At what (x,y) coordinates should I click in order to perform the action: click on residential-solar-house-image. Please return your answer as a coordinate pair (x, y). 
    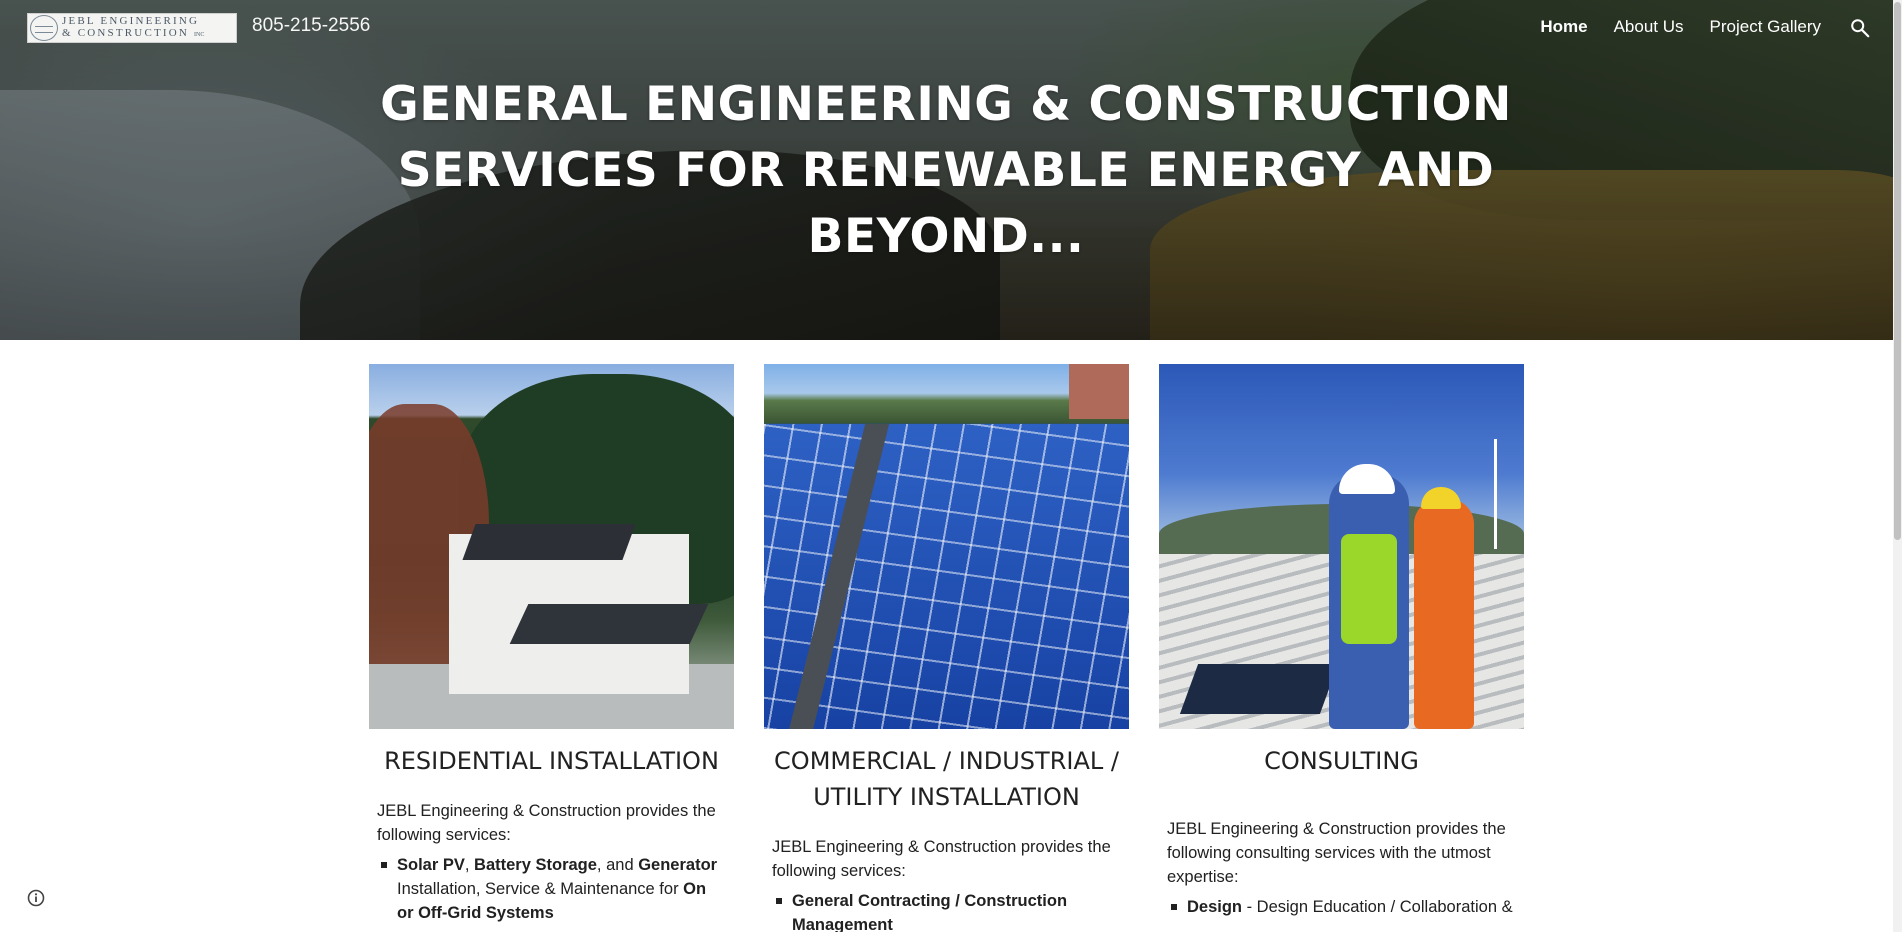
    Looking at the image, I should click on (551, 546).